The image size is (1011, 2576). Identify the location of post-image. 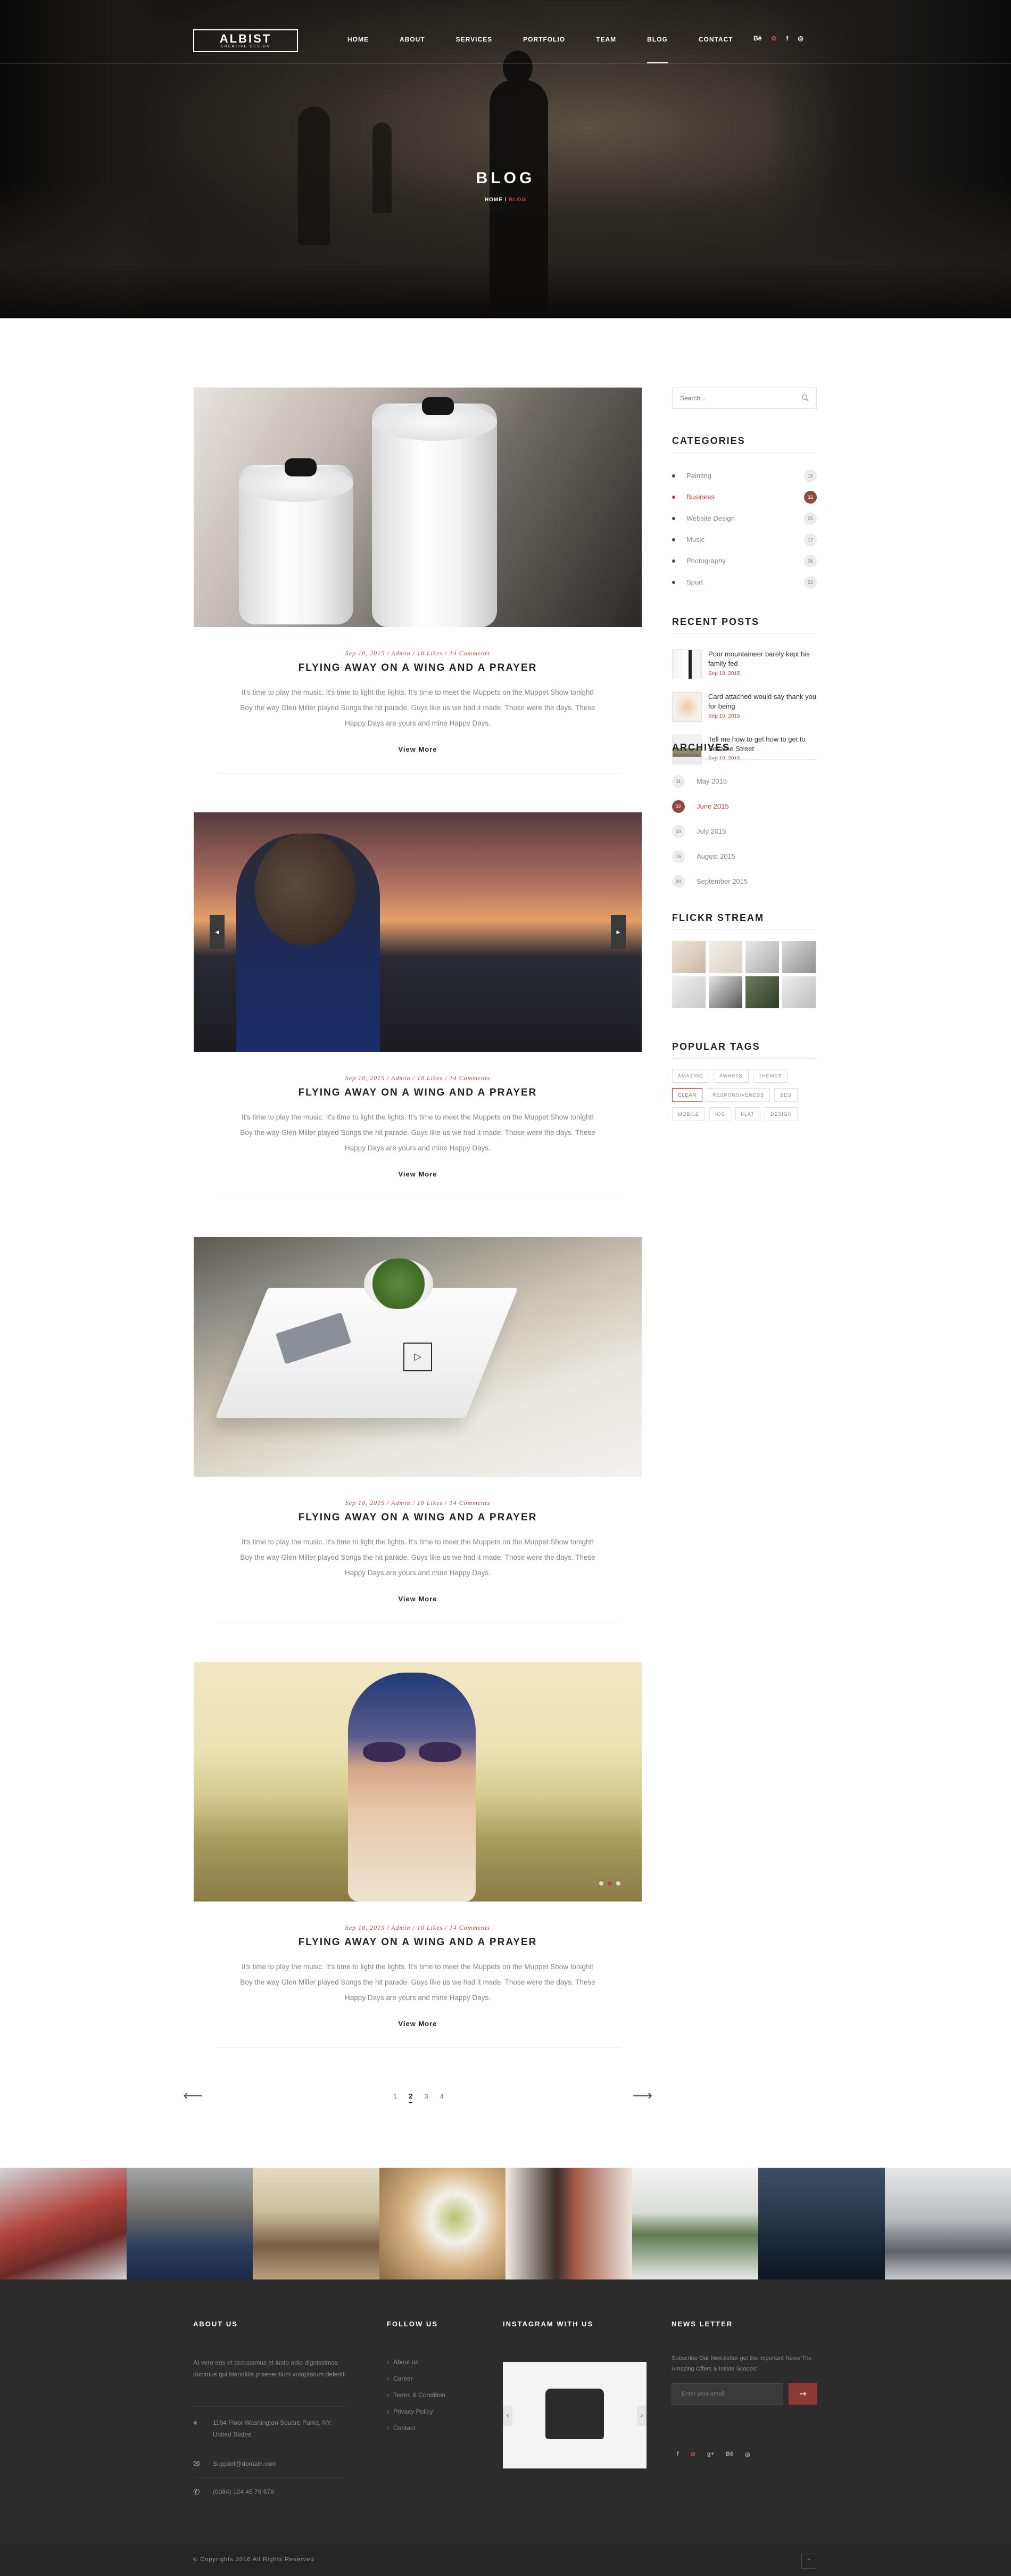
(418, 507).